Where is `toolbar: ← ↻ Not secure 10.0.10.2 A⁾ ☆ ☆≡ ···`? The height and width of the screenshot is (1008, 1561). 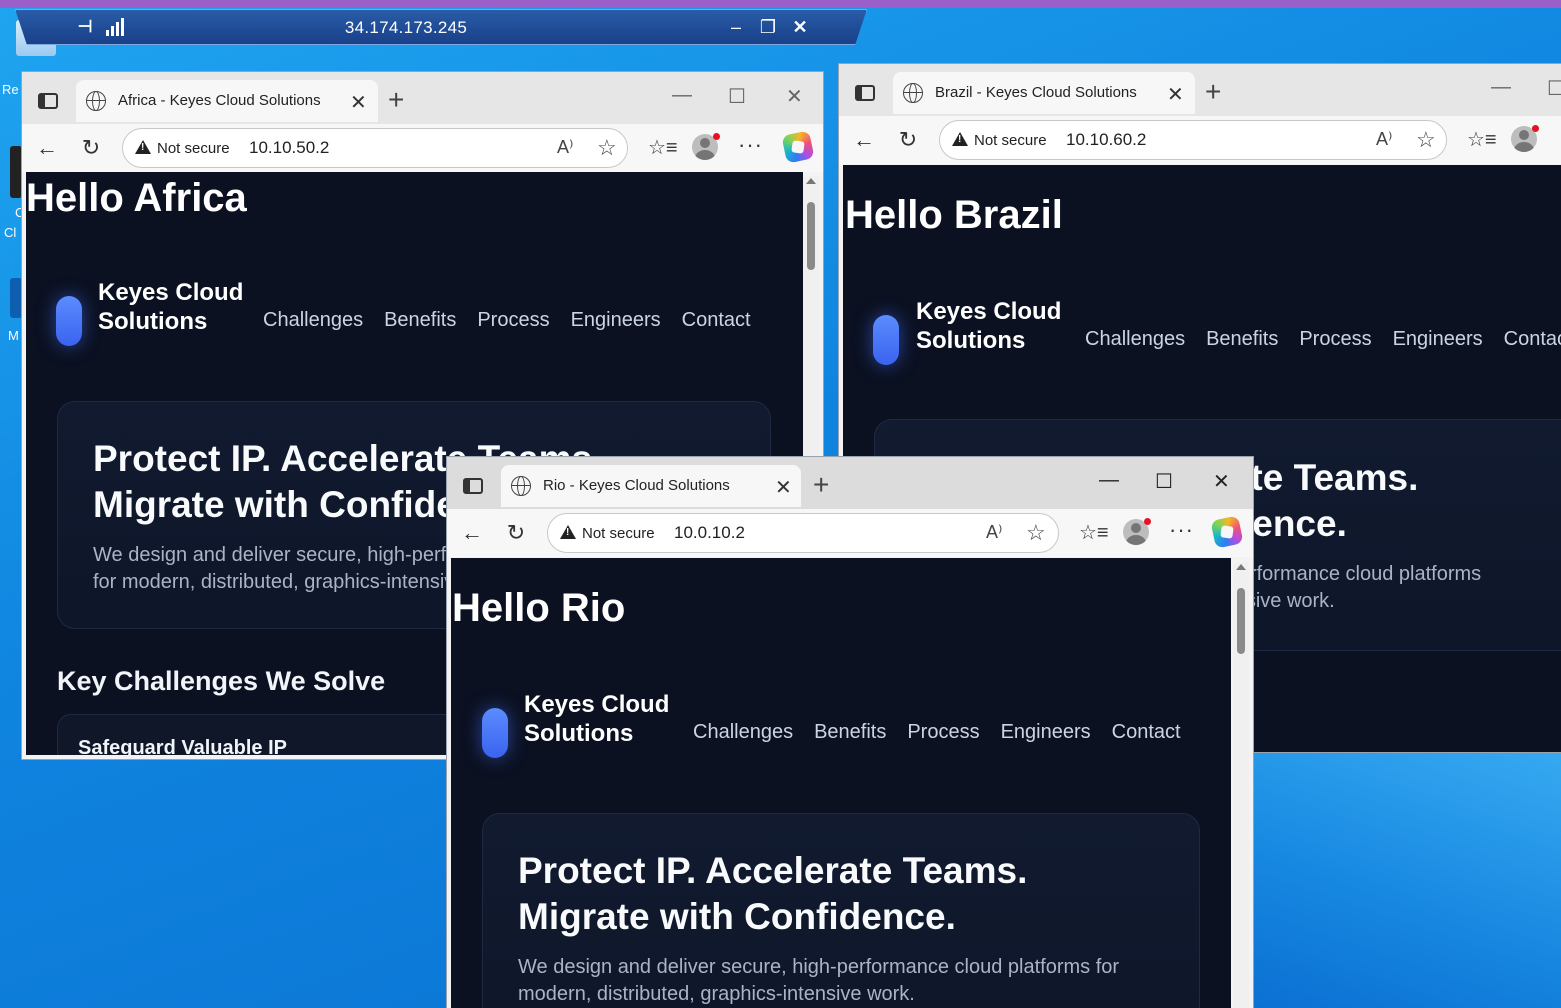 toolbar: ← ↻ Not secure 10.0.10.2 A⁾ ☆ ☆≡ ··· is located at coordinates (850, 533).